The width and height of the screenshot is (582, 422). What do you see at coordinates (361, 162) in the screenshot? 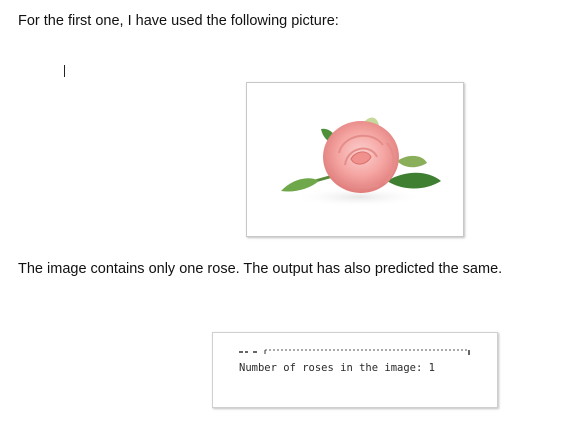
I see `rose-illustration` at bounding box center [361, 162].